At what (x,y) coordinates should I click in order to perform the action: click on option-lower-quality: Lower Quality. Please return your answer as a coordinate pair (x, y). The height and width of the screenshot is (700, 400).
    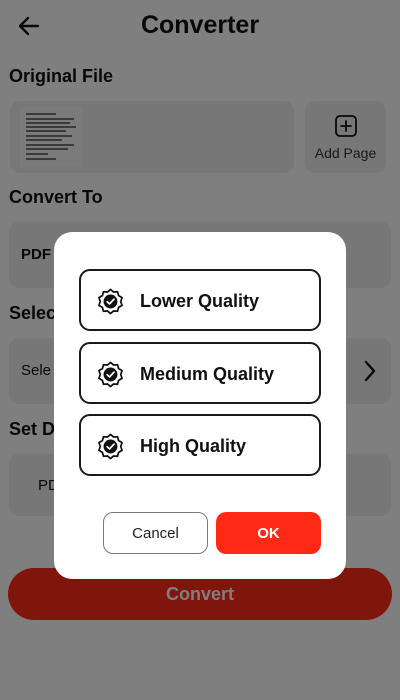
    Looking at the image, I should click on (200, 300).